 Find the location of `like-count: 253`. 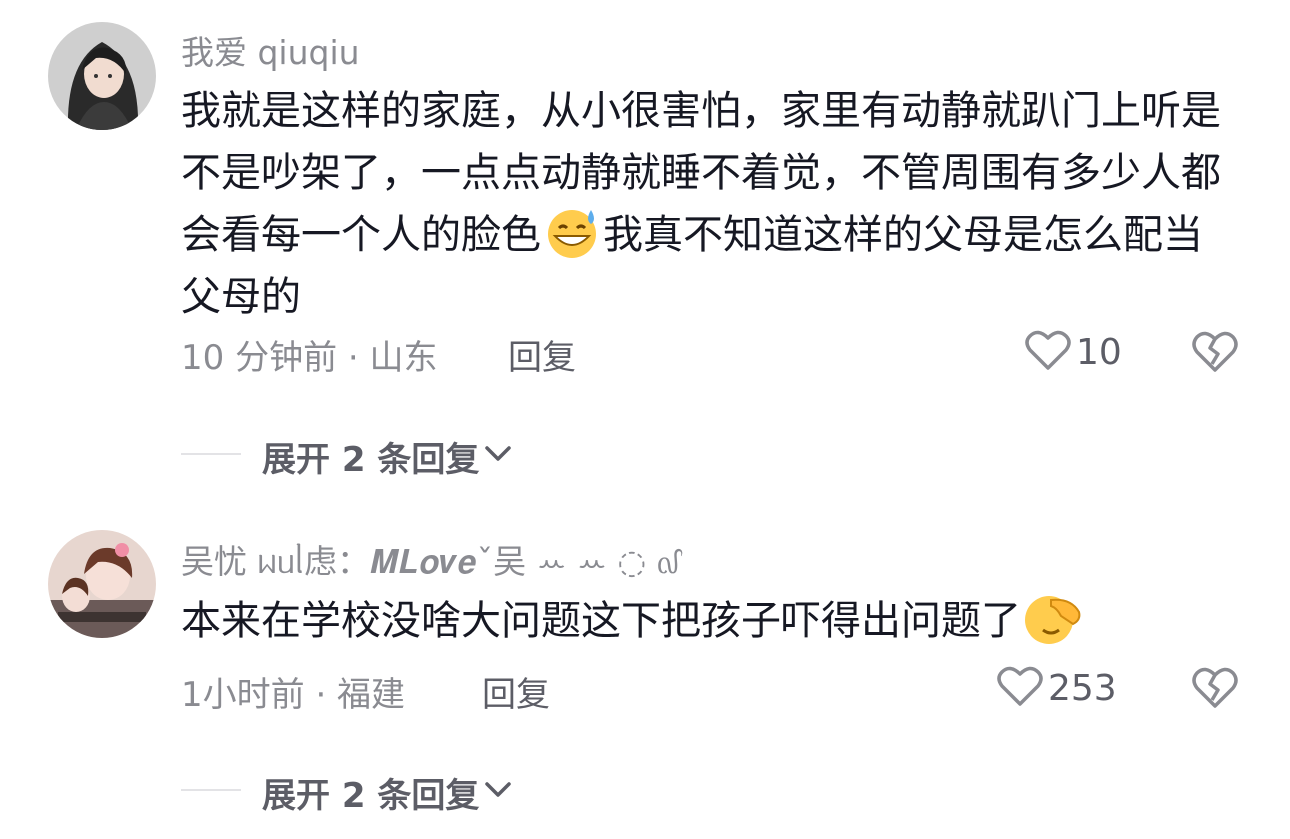

like-count: 253 is located at coordinates (1082, 688).